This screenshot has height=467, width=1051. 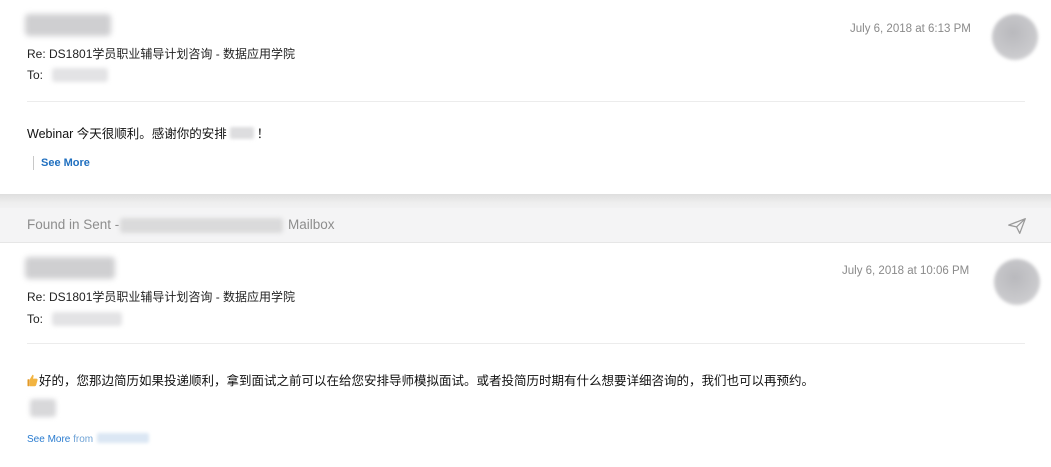 What do you see at coordinates (73, 224) in the screenshot?
I see `found-in-label: Found in Sent -` at bounding box center [73, 224].